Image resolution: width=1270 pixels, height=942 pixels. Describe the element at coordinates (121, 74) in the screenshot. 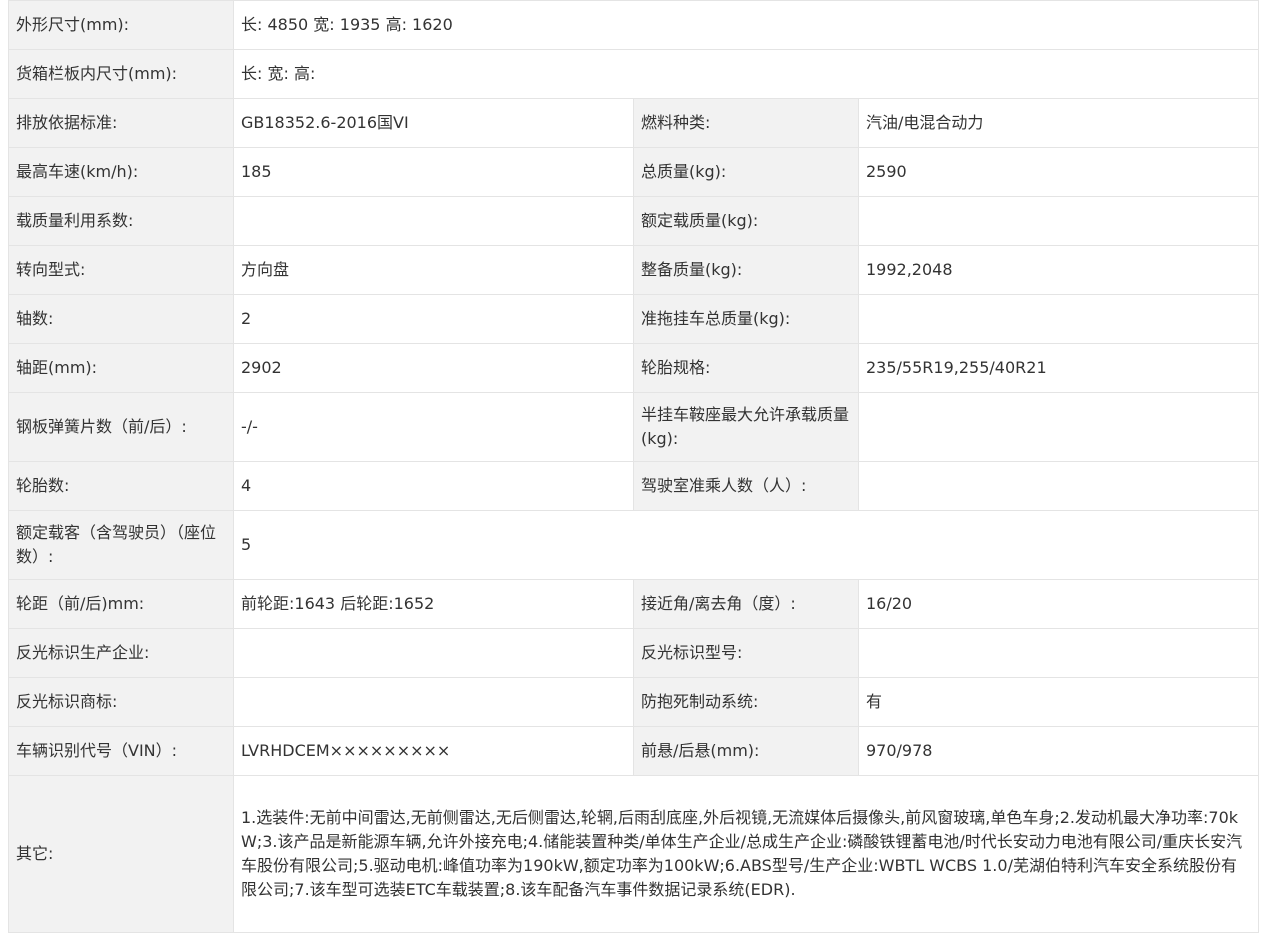

I see `spec-label: 货箱栏板内尺寸(mm):` at that location.